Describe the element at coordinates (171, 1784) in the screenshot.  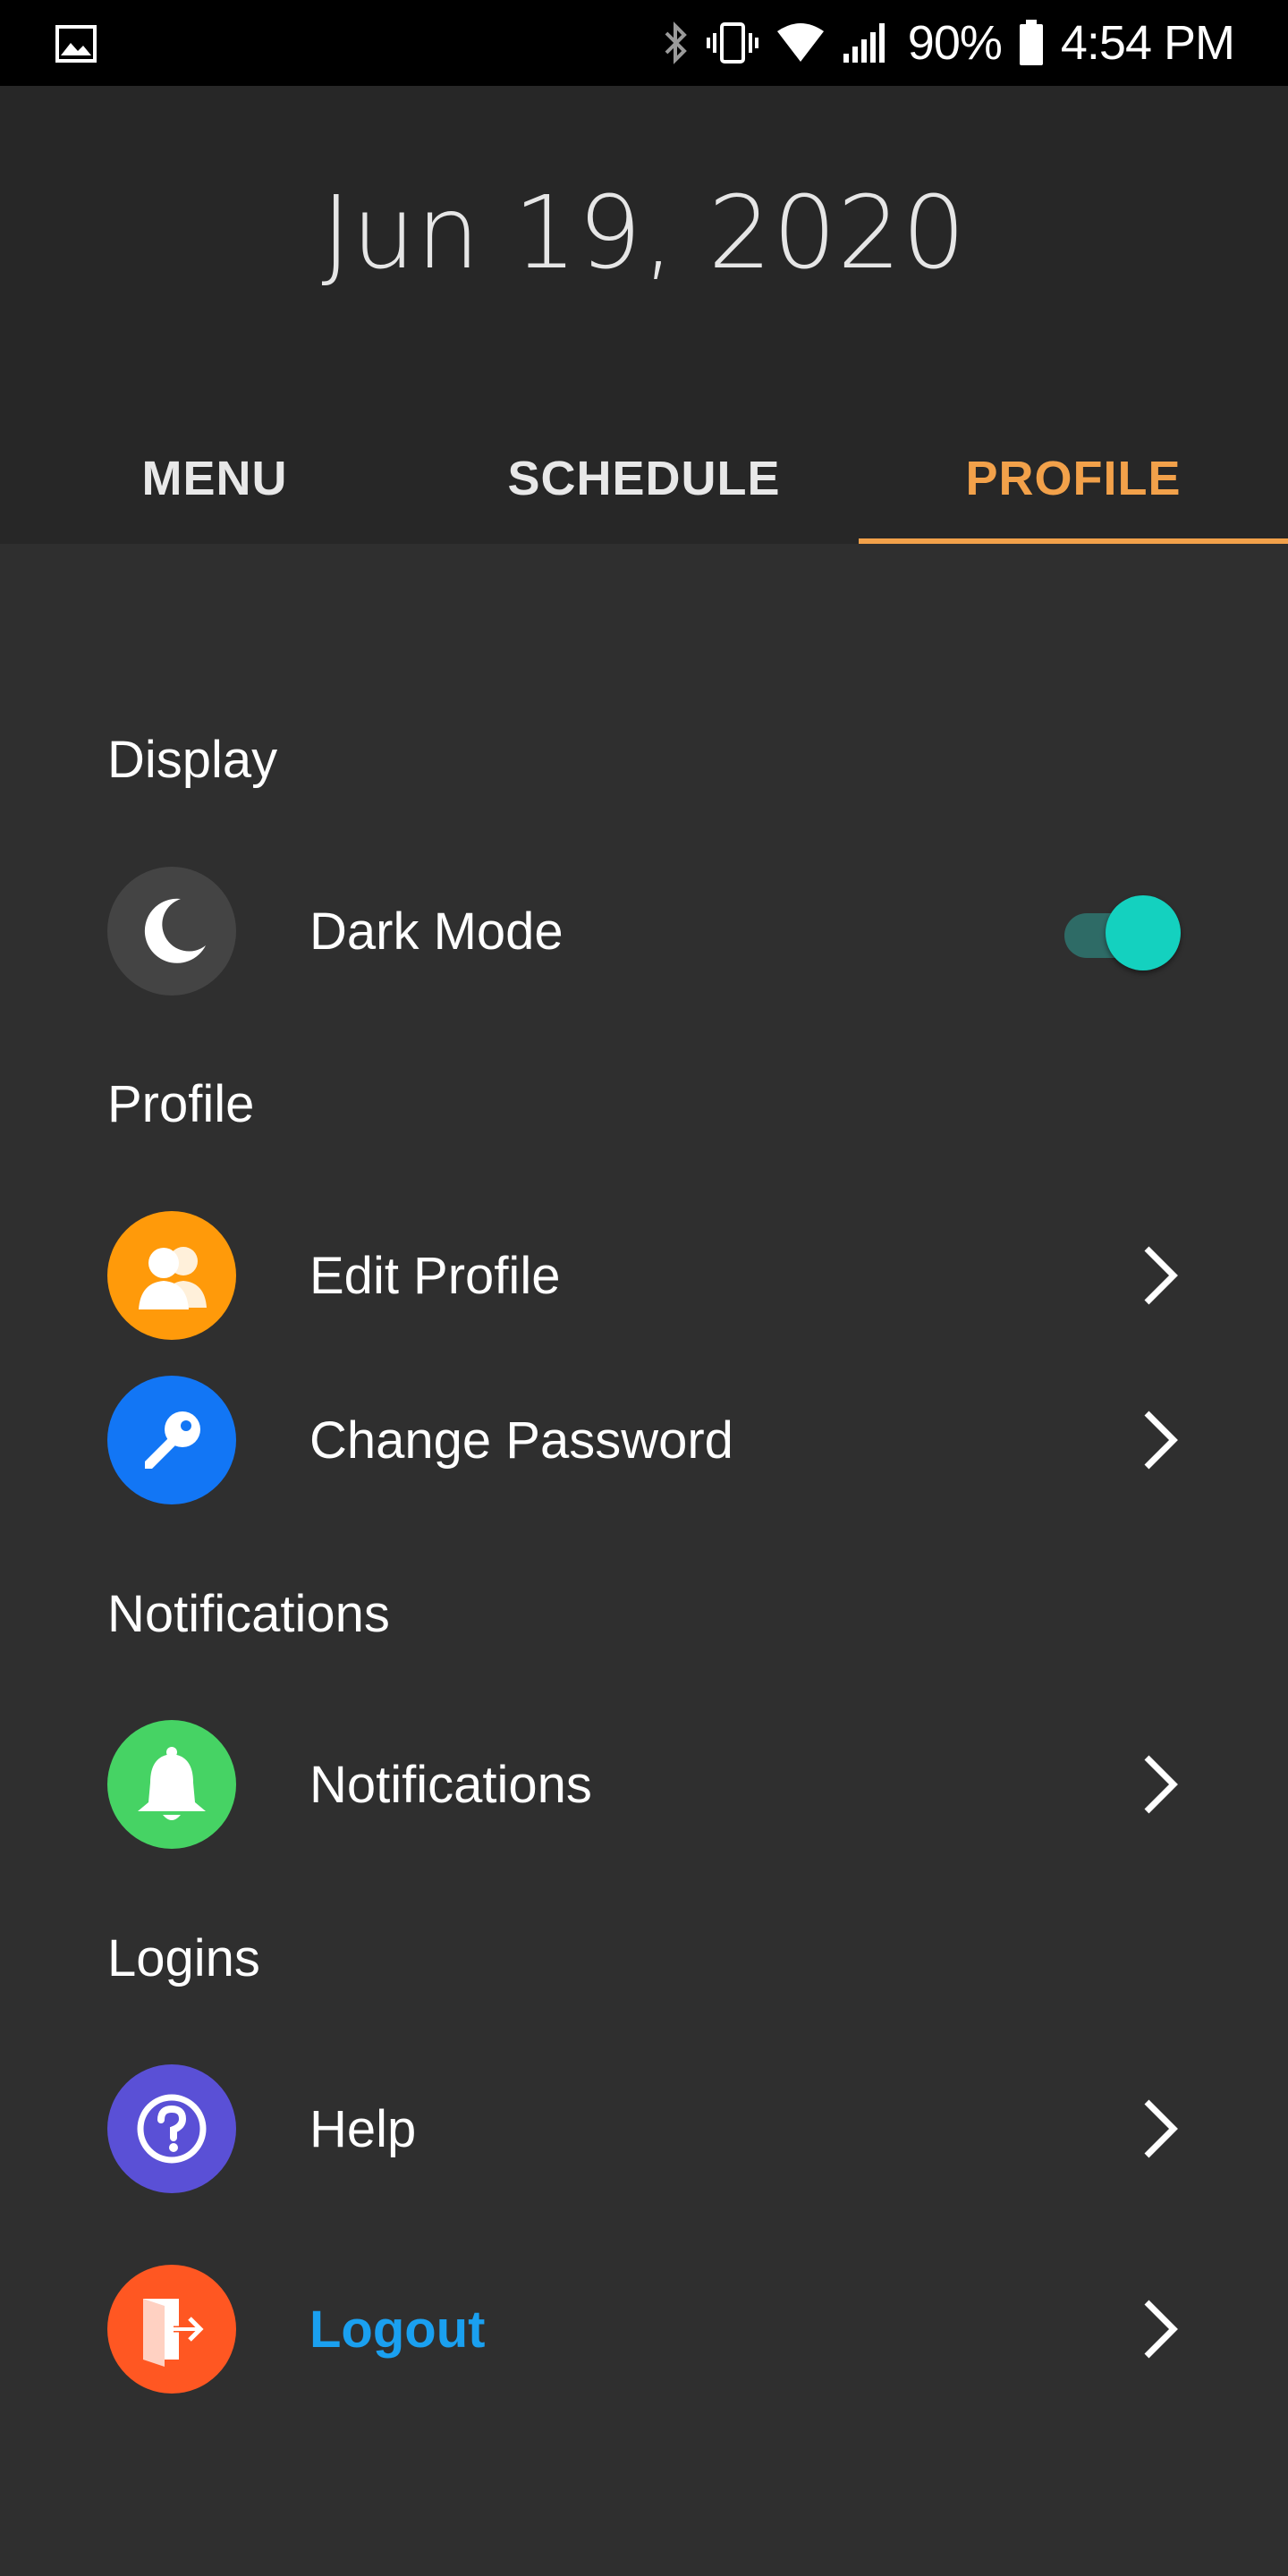
I see `bell-icon` at that location.